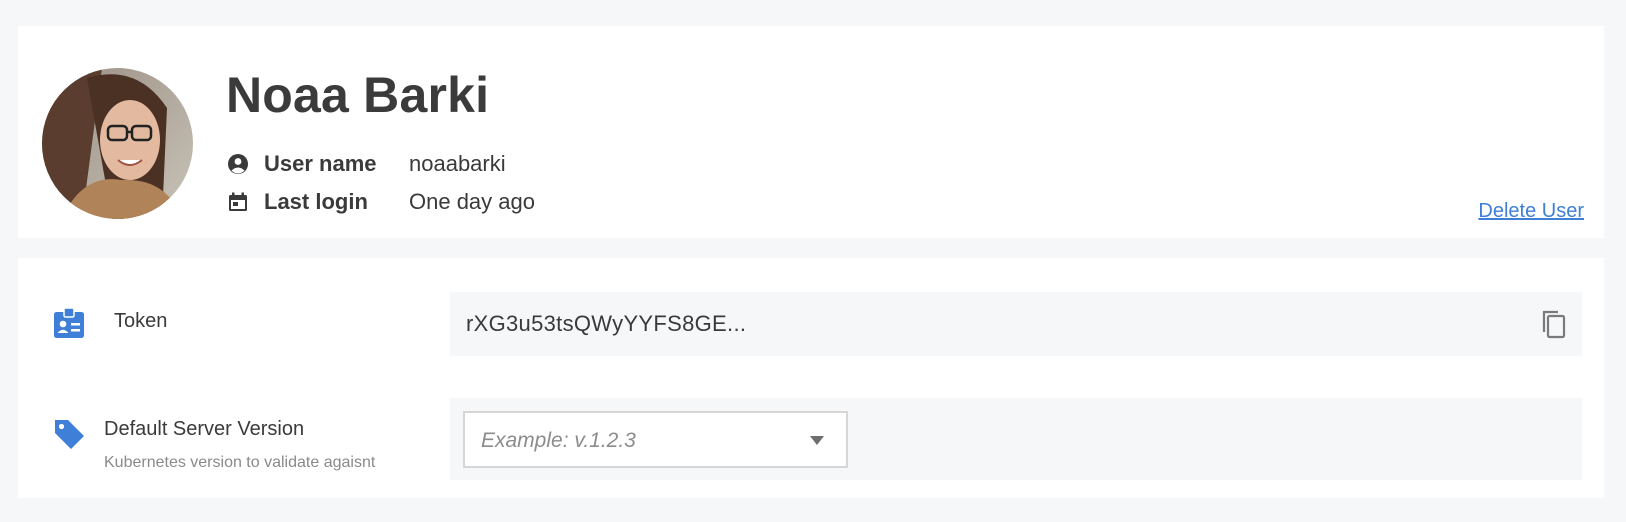 The height and width of the screenshot is (522, 1626). What do you see at coordinates (69, 434) in the screenshot?
I see `tag-icon` at bounding box center [69, 434].